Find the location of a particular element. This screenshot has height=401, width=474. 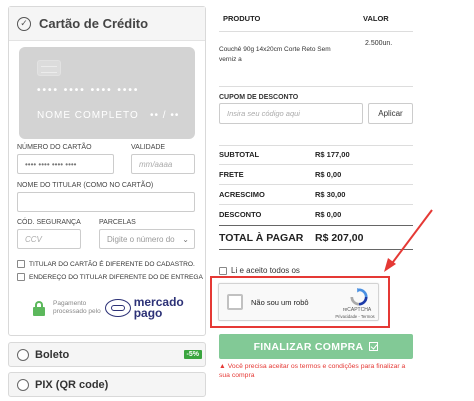

surcharge-label: ACRESCIMO is located at coordinates (242, 194).